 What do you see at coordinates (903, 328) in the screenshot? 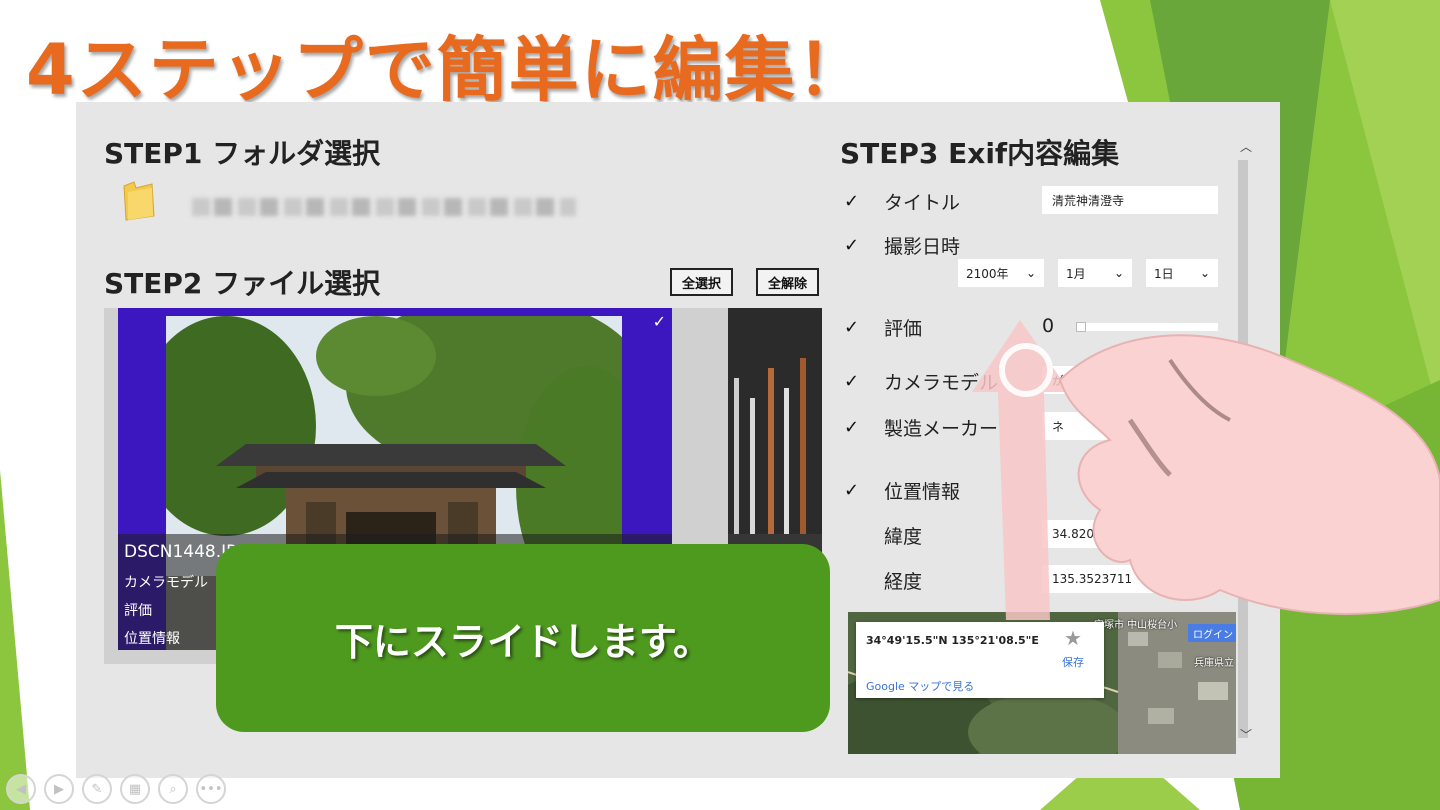
I see `rating-label: 評価` at bounding box center [903, 328].